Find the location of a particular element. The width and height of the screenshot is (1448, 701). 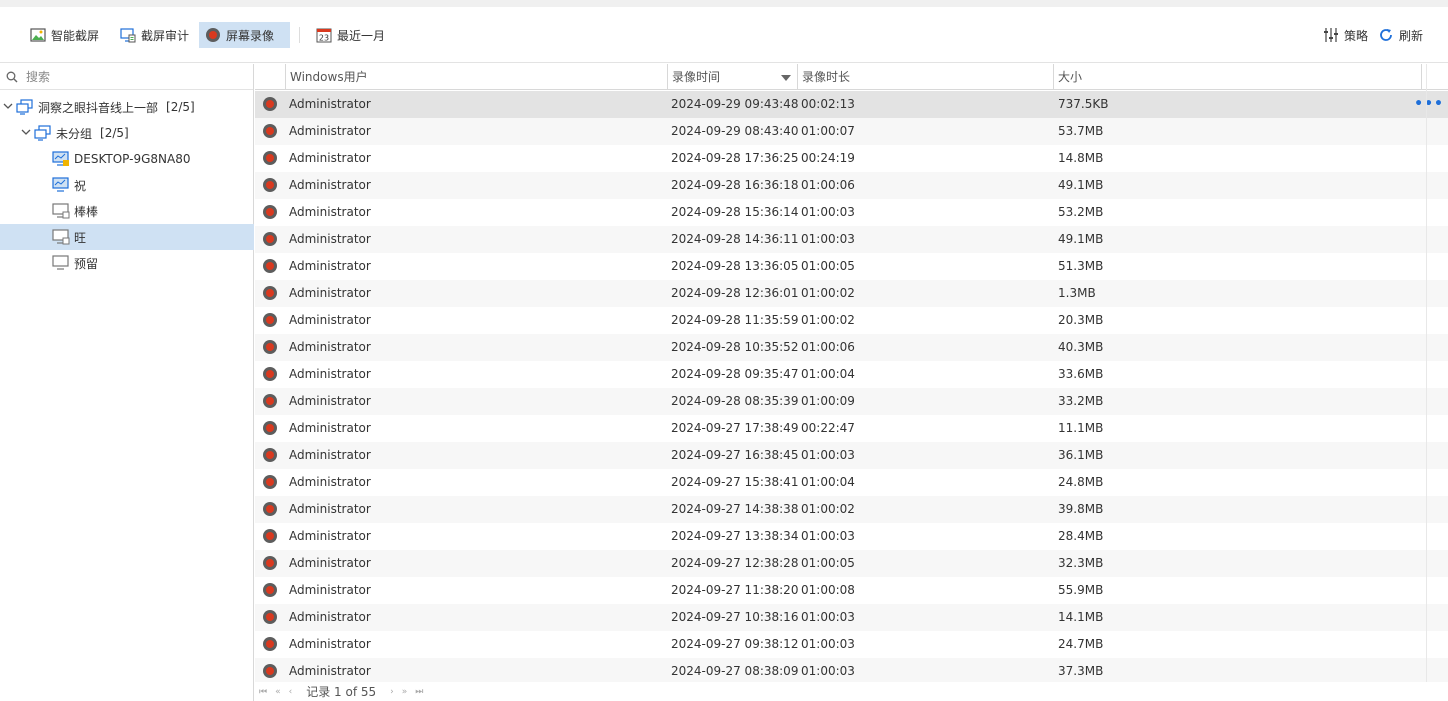

tree-node-bangbang: 棒棒 is located at coordinates (127, 211).